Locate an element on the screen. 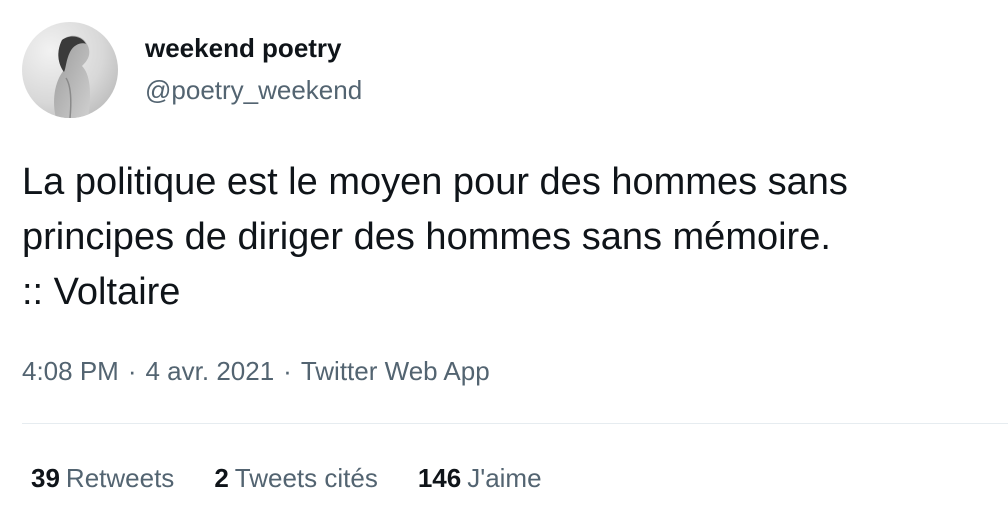 This screenshot has width=1008, height=522. likes-count: 146 is located at coordinates (439, 478).